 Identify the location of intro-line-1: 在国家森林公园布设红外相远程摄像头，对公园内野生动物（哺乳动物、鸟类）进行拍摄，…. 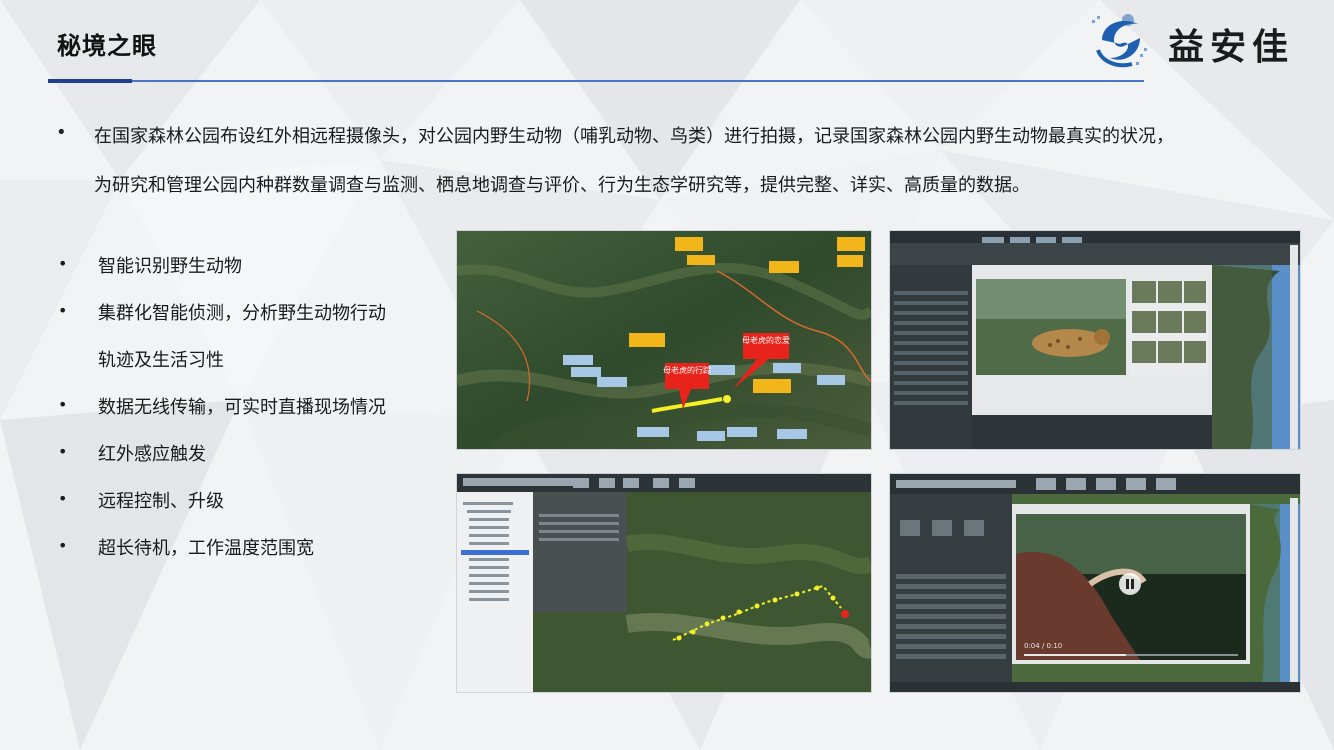
(634, 136).